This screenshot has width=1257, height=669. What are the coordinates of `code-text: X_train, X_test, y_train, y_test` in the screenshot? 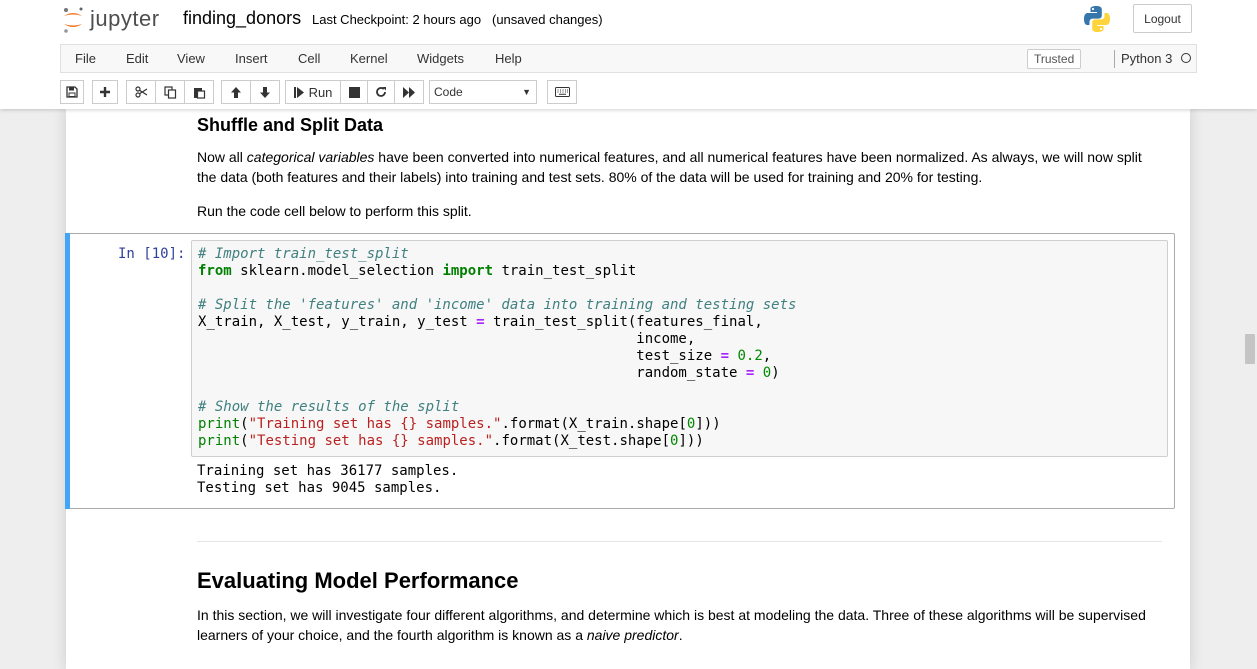 It's located at (337, 322).